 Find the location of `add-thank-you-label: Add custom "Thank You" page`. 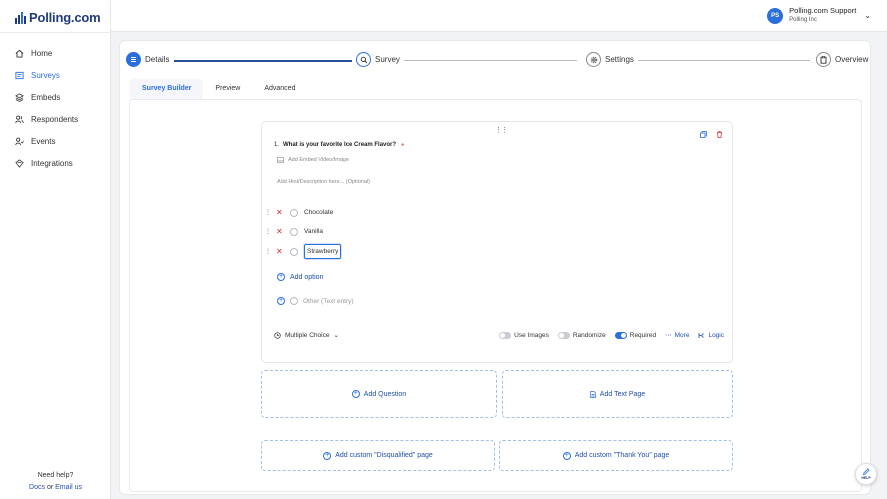

add-thank-you-label: Add custom "Thank You" page is located at coordinates (622, 455).